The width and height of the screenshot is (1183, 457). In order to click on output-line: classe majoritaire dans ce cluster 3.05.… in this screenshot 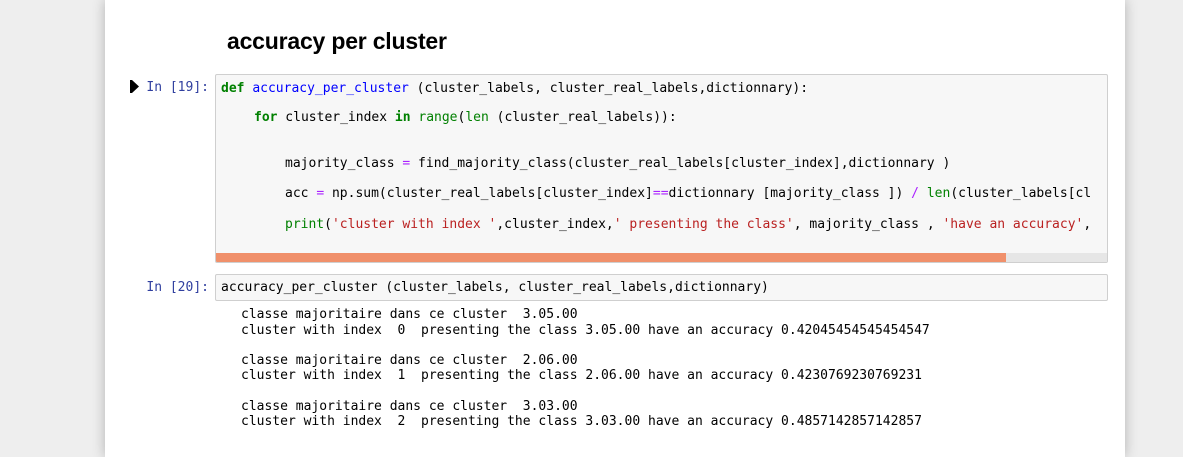, I will do `click(409, 314)`.